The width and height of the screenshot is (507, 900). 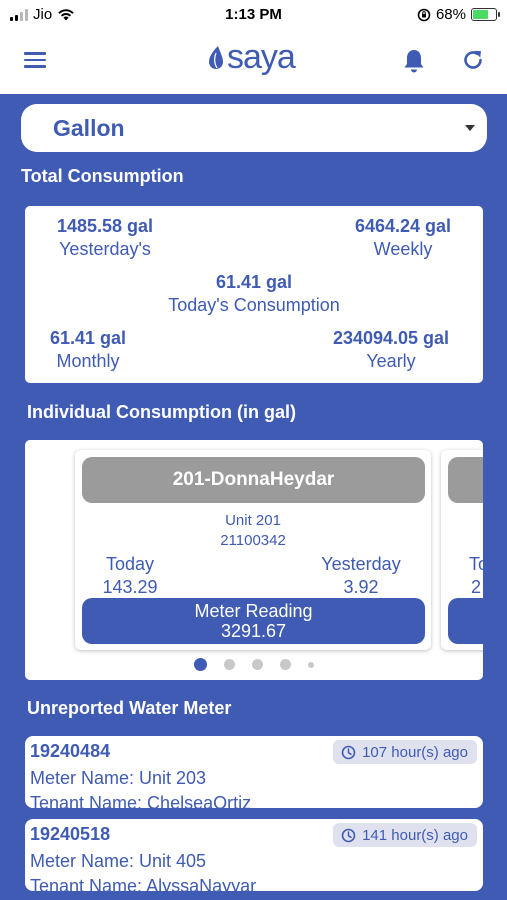 I want to click on stat-monthly: 61.41 gal Monthly, so click(x=88, y=350).